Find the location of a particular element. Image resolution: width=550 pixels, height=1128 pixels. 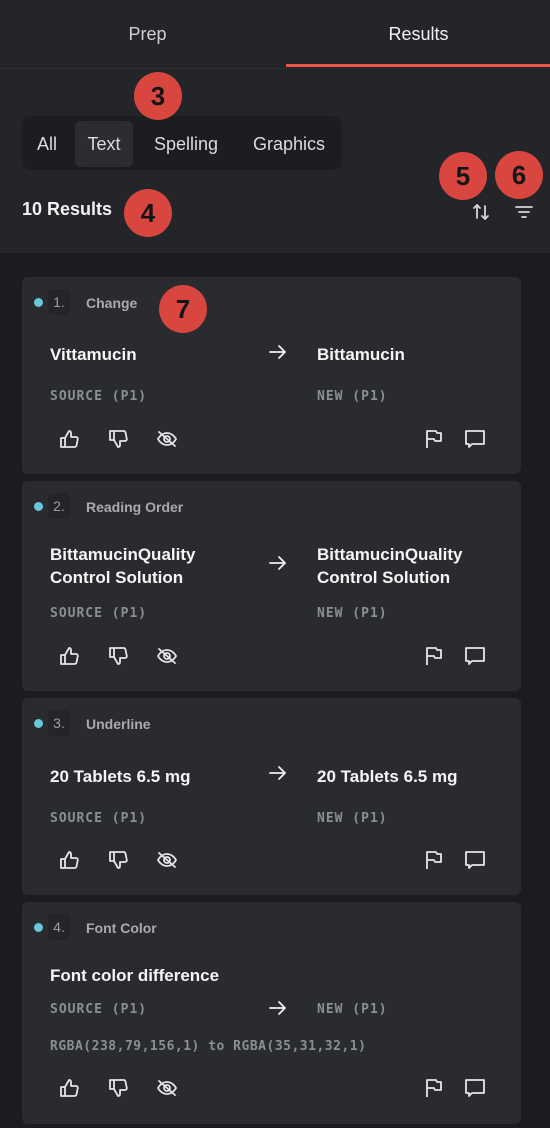

color-detail: RGBA(238,79,156,1) to RGBA(35,31,32,1) is located at coordinates (208, 1046).